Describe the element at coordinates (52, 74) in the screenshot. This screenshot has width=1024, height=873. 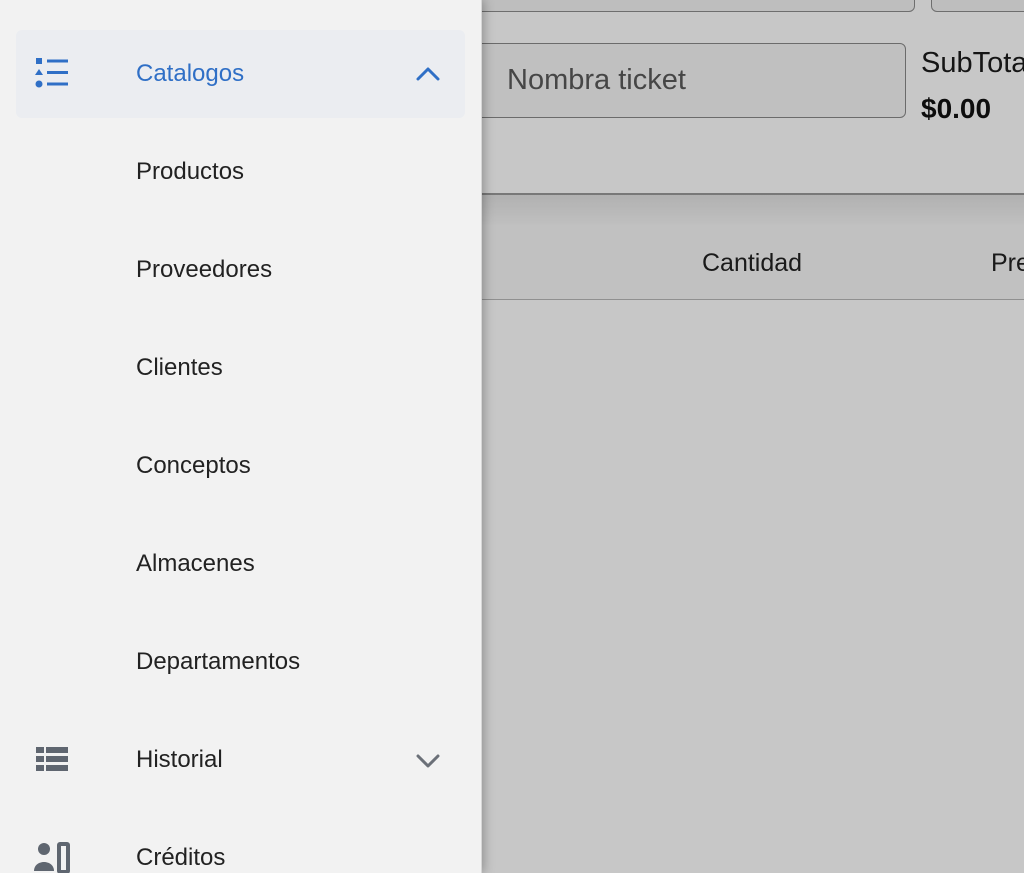
I see `list-icon` at that location.